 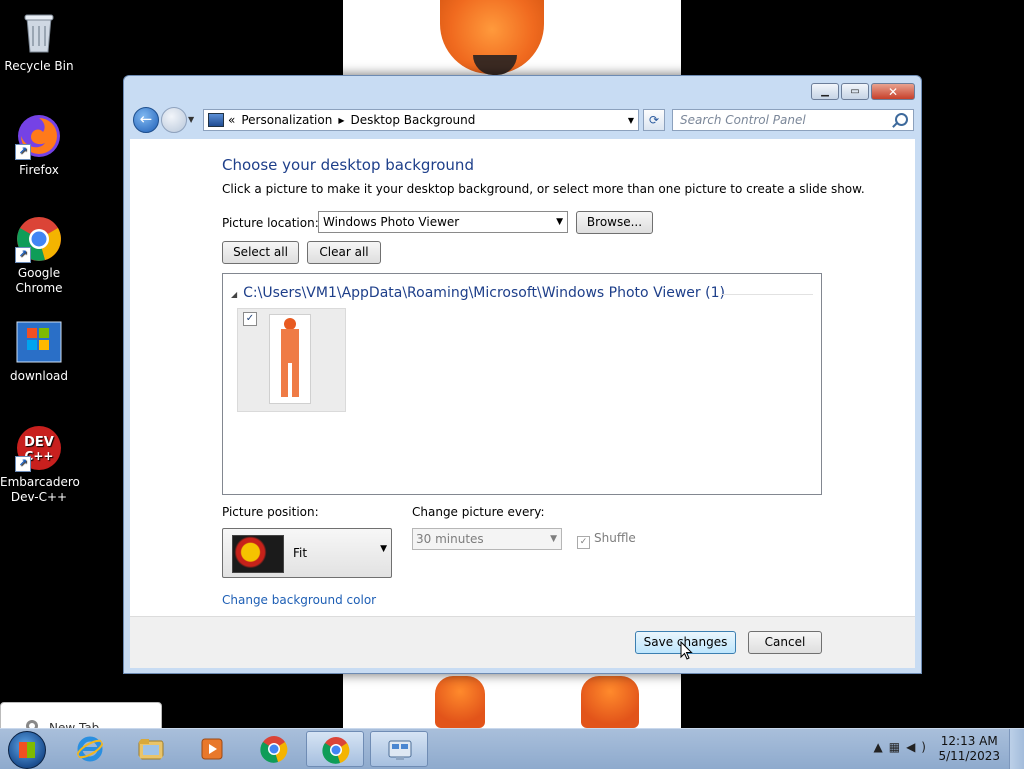 I want to click on position-preview-image, so click(x=258, y=554).